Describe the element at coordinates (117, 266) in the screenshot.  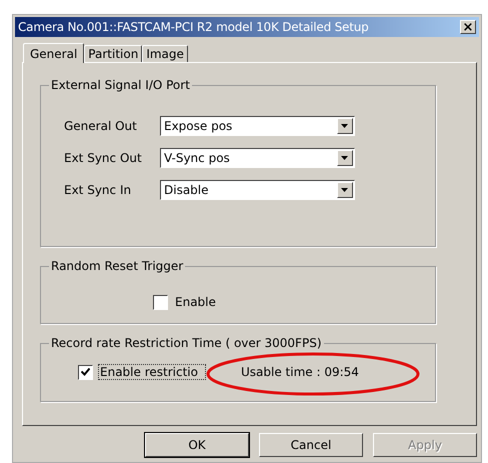
I see `group-title: Random Reset Trigger` at that location.